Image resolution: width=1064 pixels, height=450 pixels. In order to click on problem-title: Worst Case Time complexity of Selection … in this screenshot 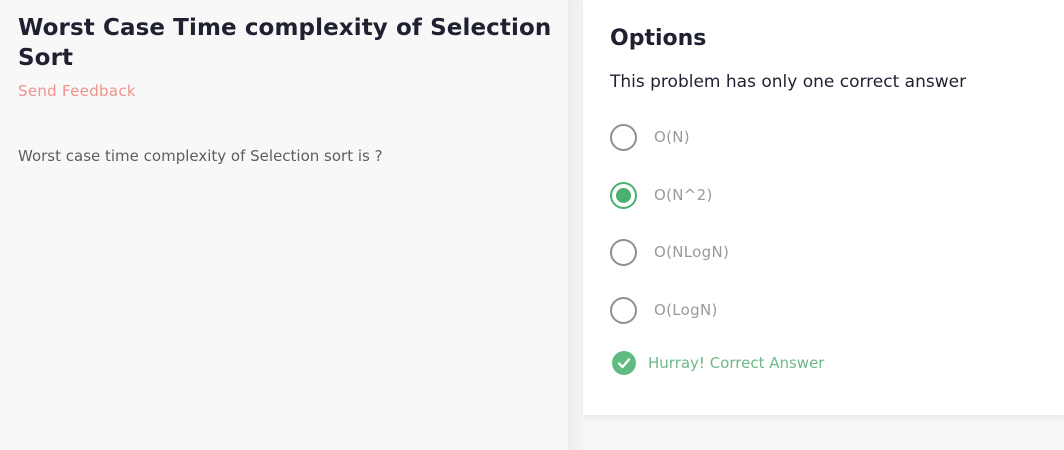, I will do `click(285, 43)`.